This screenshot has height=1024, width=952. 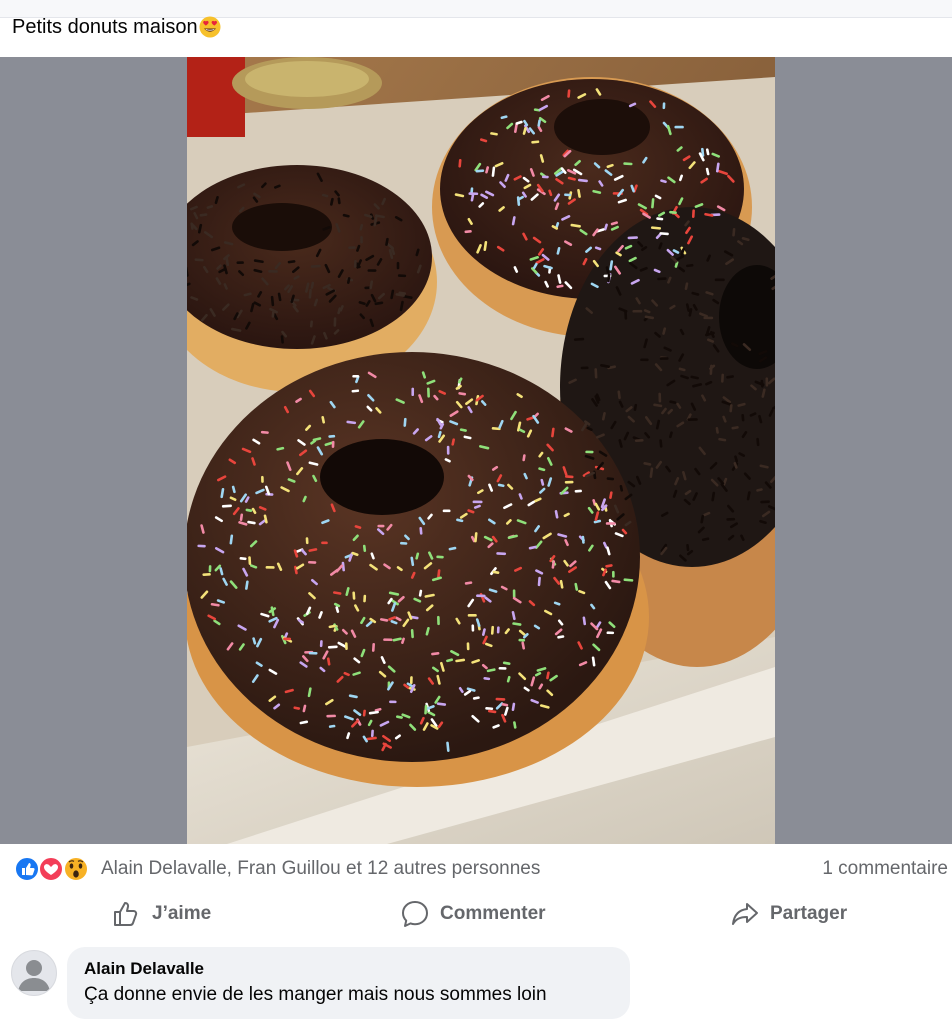 I want to click on reaction-icons, so click(x=54, y=869).